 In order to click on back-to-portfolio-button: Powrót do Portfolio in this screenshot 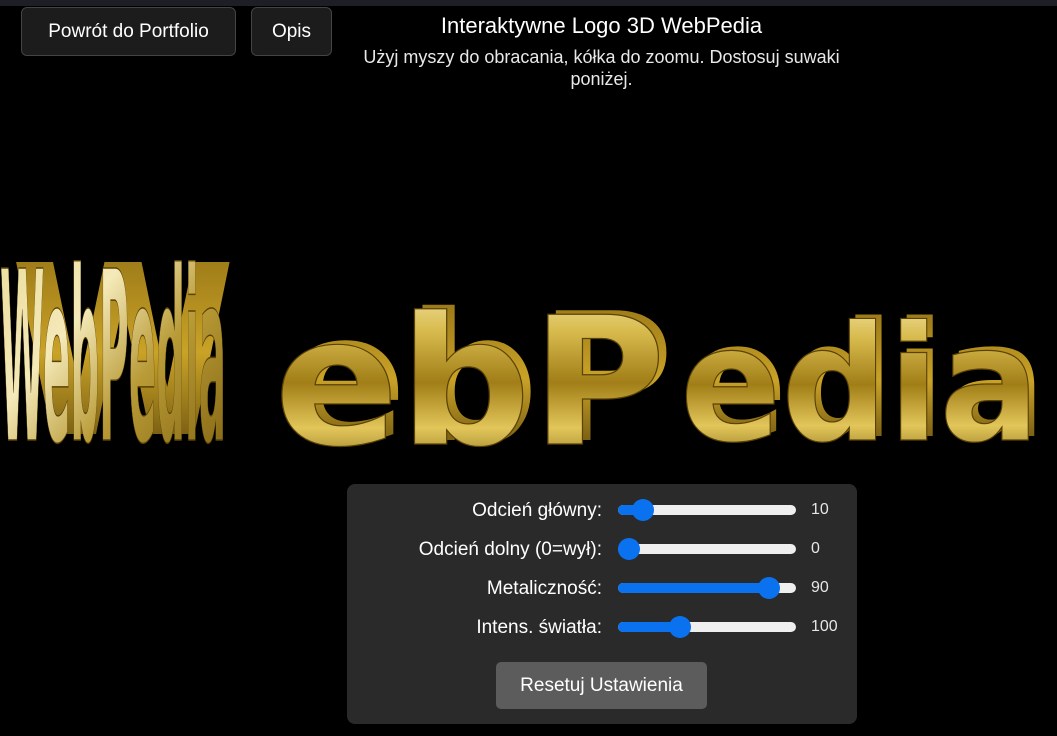, I will do `click(128, 31)`.